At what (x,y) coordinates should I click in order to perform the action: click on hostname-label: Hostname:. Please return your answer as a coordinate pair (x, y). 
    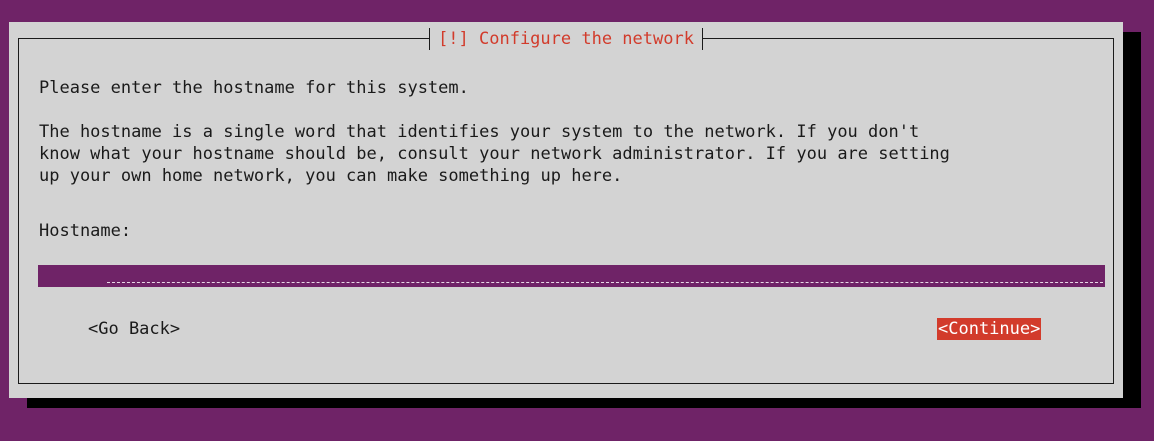
    Looking at the image, I should click on (85, 231).